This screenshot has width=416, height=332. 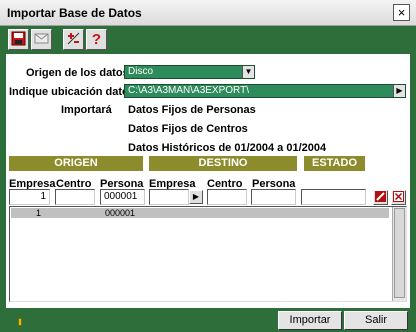 What do you see at coordinates (208, 320) in the screenshot?
I see `status-bar: Importar Salir` at bounding box center [208, 320].